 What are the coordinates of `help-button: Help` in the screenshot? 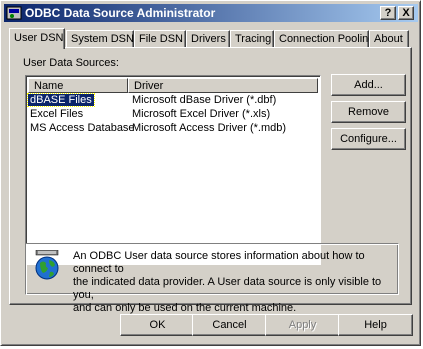 It's located at (375, 325).